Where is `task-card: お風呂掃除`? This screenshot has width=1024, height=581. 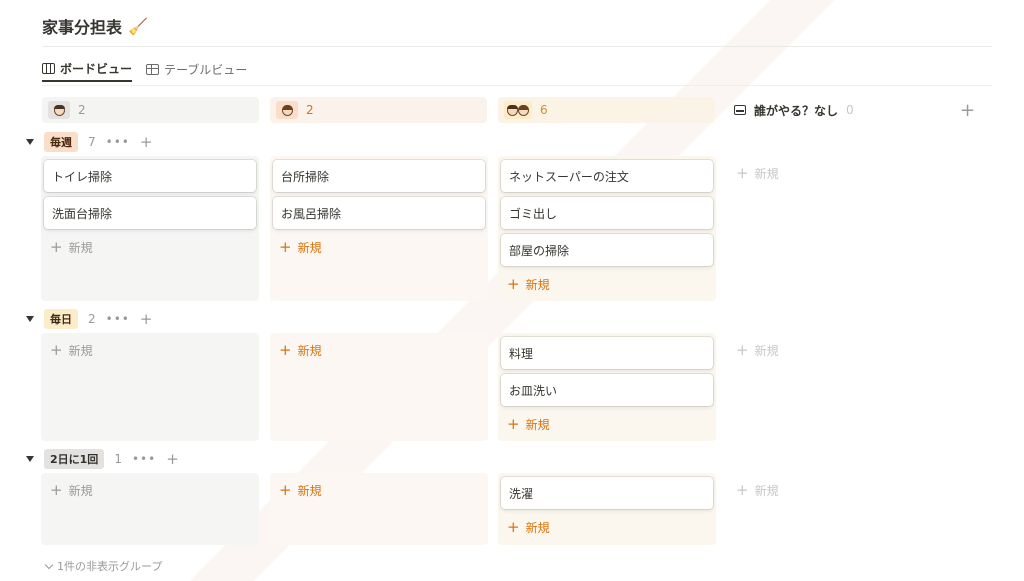
task-card: お風呂掃除 is located at coordinates (379, 213).